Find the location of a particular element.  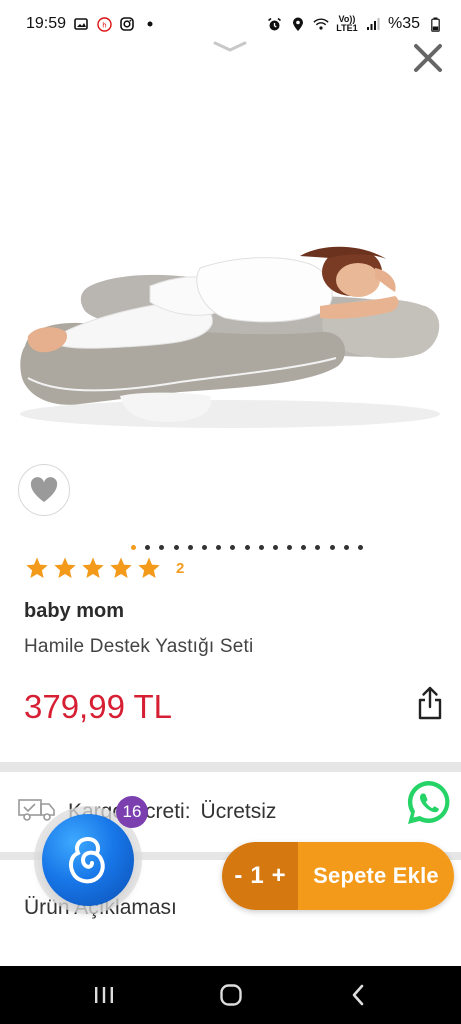

heart-icon is located at coordinates (44, 489).